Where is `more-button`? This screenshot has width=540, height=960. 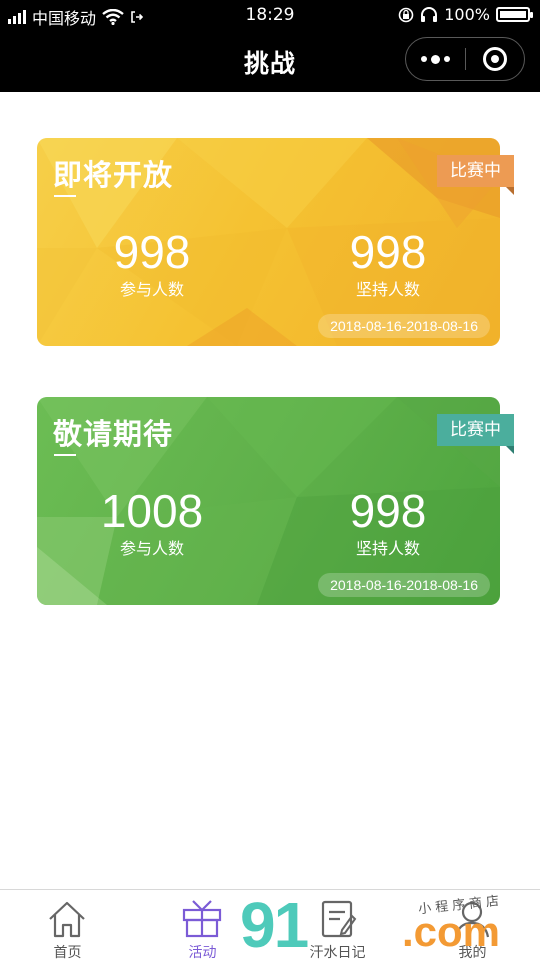
more-button is located at coordinates (435, 59).